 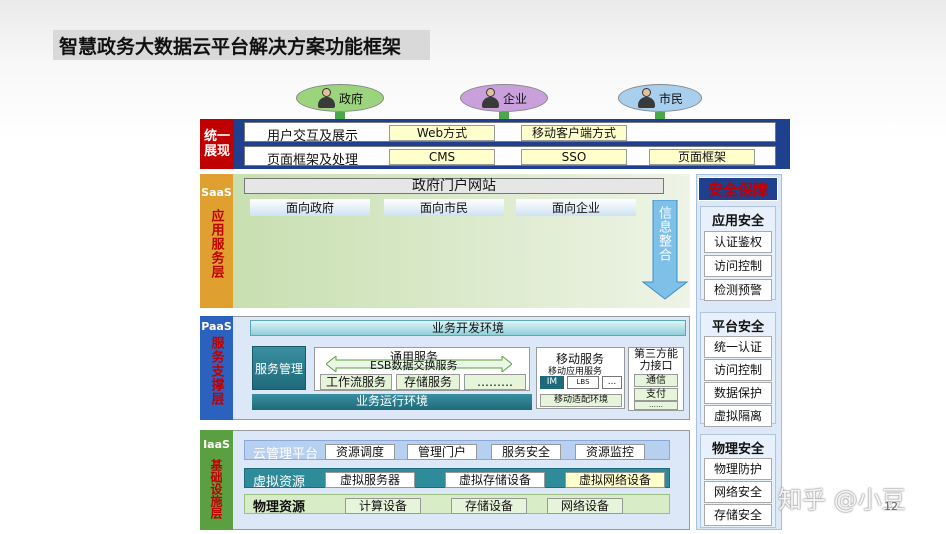 I want to click on row-label: 云管理平台, so click(x=286, y=454).